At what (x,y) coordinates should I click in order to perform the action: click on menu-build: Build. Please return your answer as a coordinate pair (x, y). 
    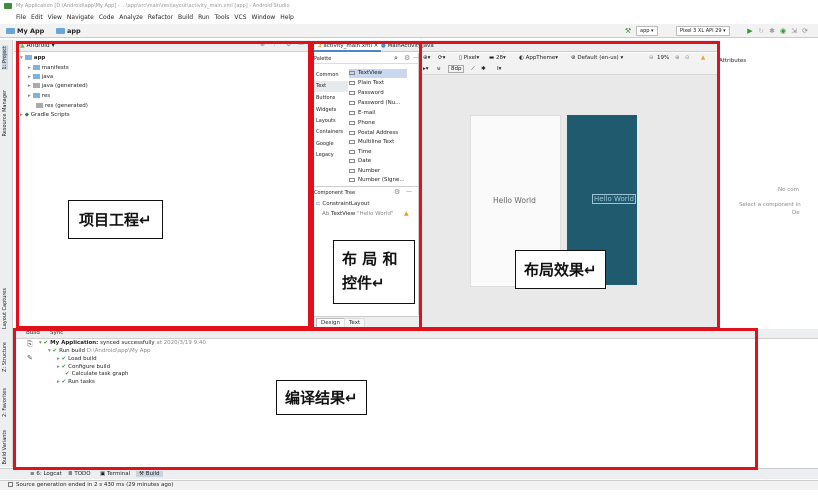
    Looking at the image, I should click on (185, 18).